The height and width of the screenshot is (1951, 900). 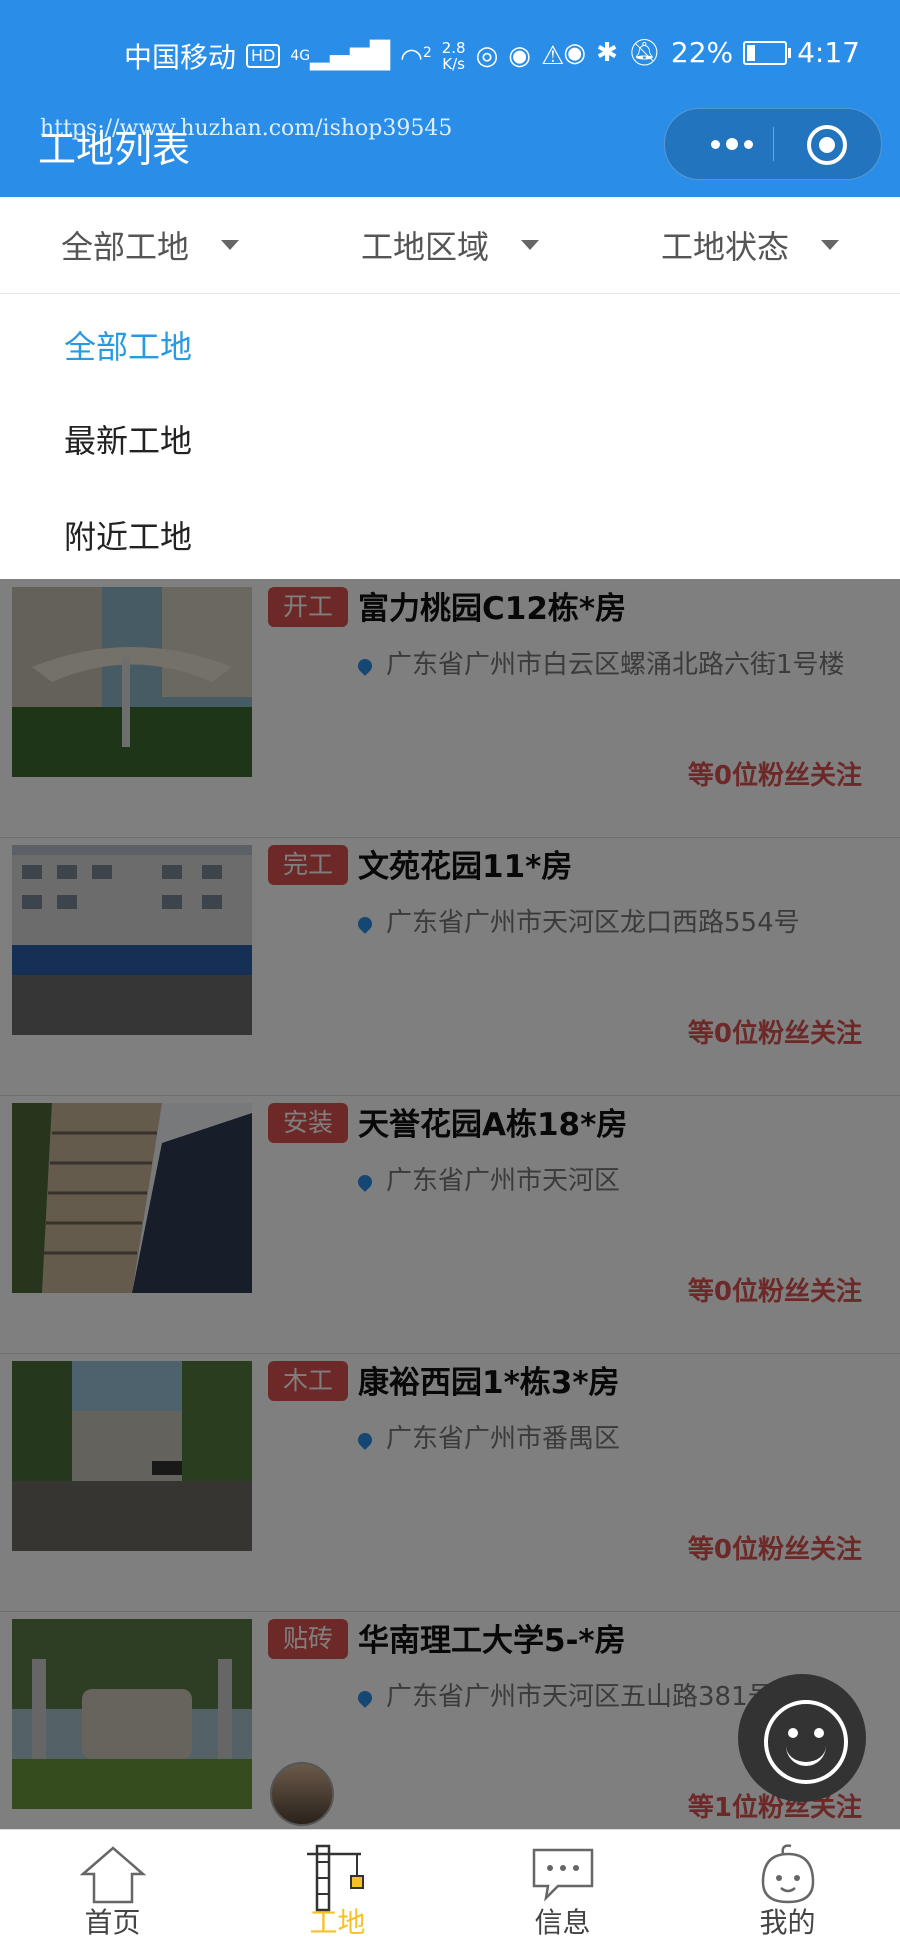 I want to click on speed-value: 2.8, so click(x=453, y=48).